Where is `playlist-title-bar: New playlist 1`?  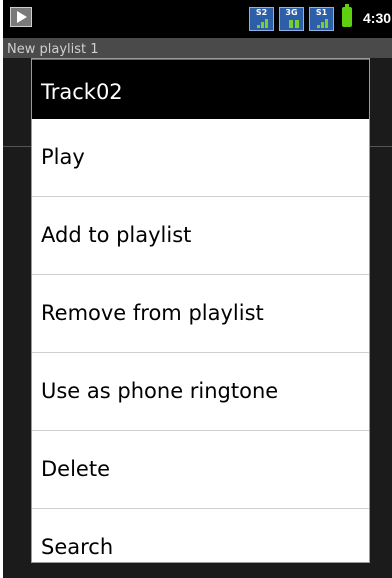
playlist-title-bar: New playlist 1 is located at coordinates (197, 48).